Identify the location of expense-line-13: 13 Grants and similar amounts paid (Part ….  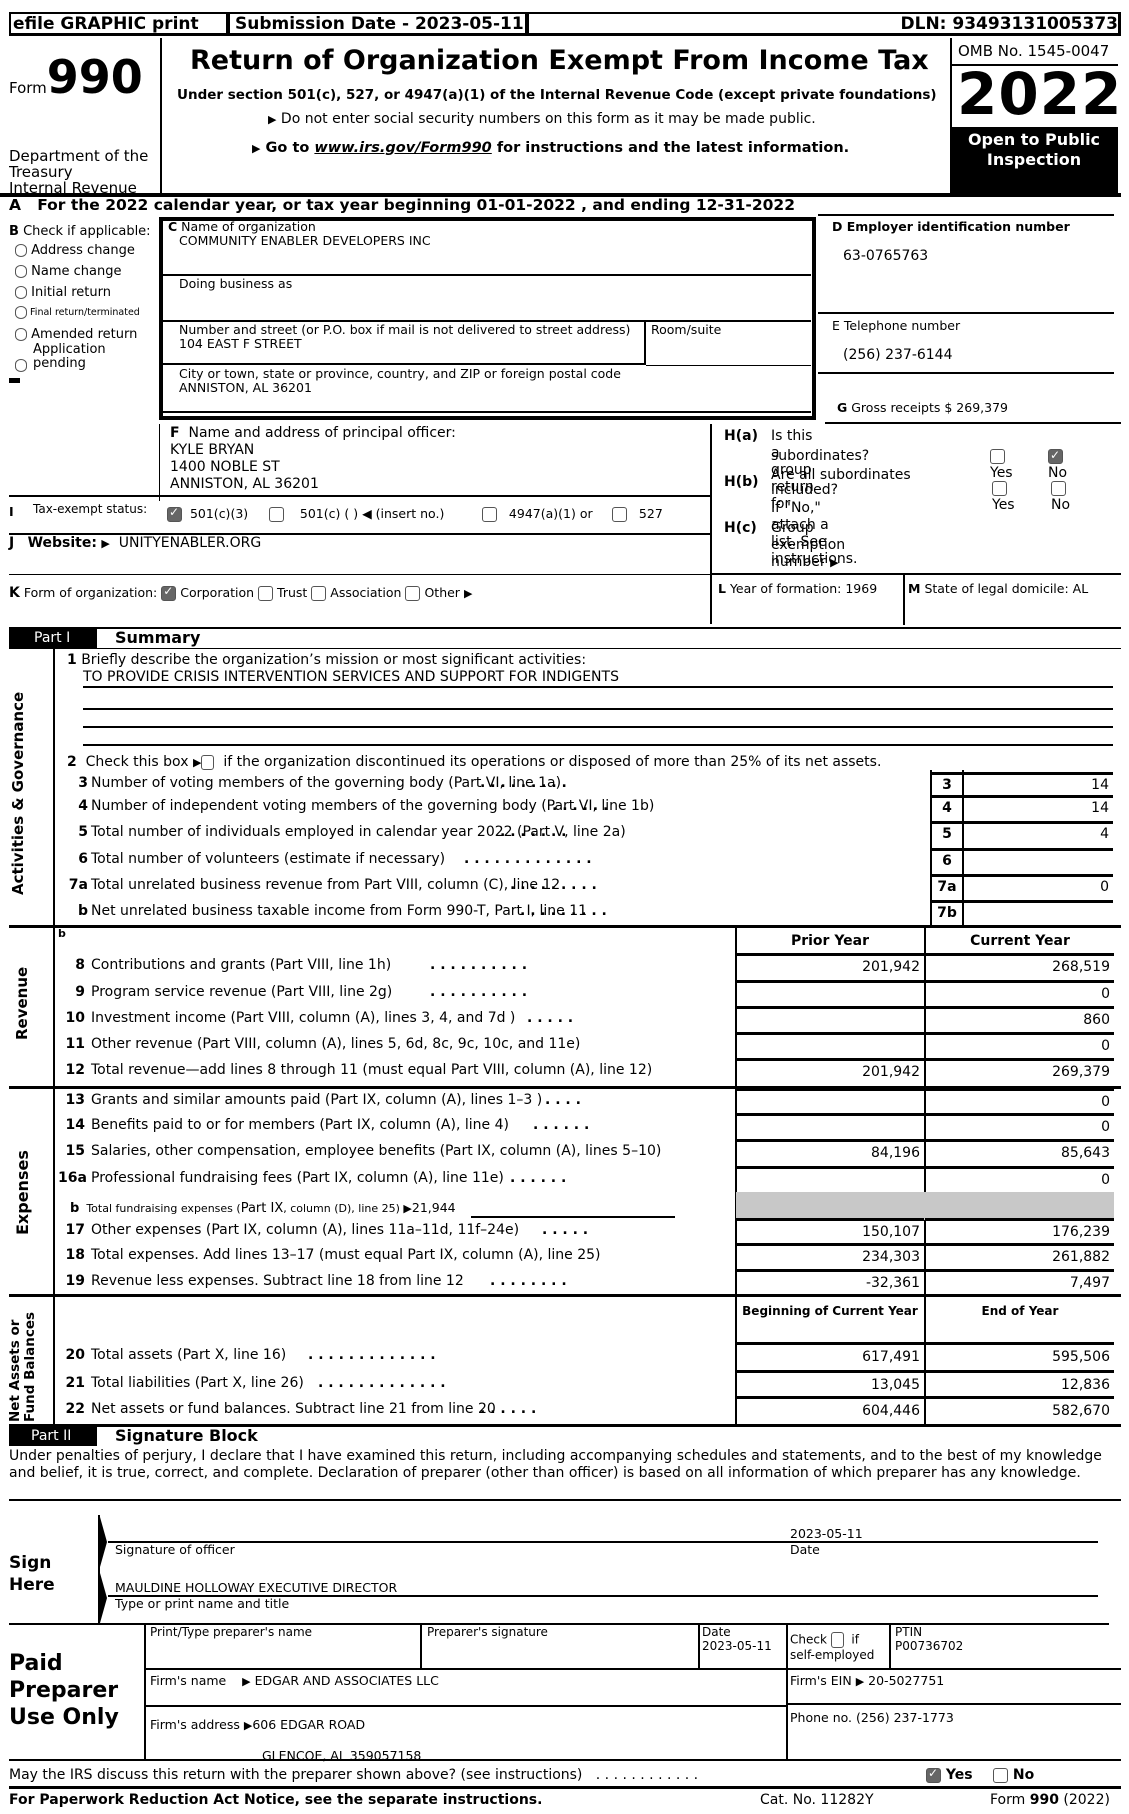
(564, 1101).